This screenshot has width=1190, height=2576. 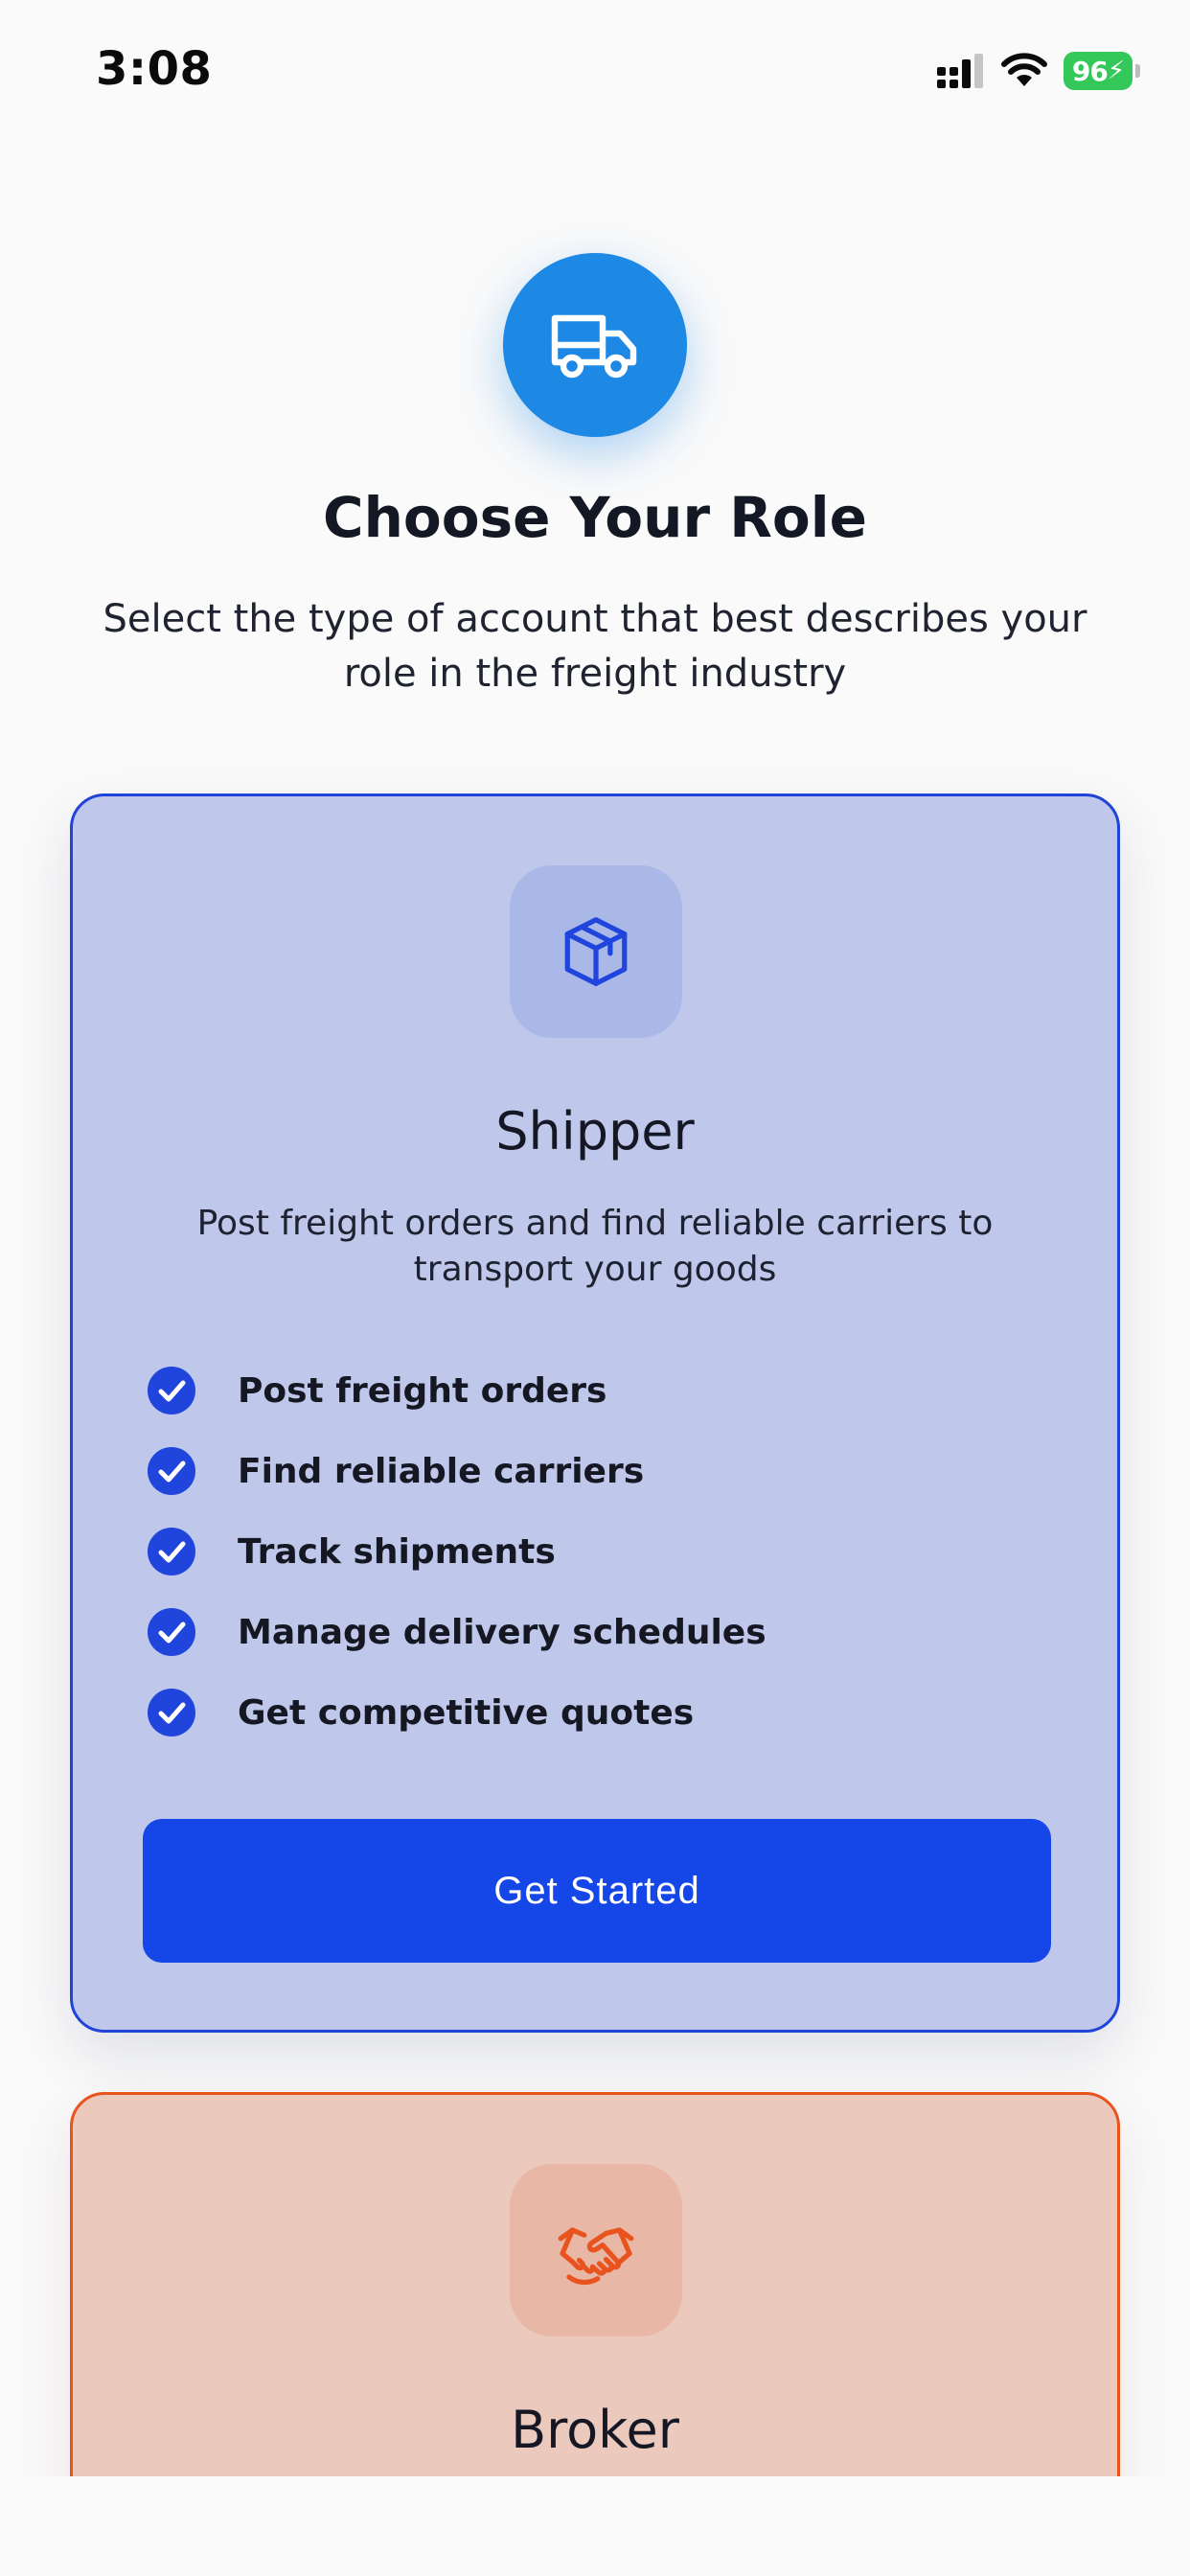 What do you see at coordinates (422, 1390) in the screenshot?
I see `feature-label: Post freight orders` at bounding box center [422, 1390].